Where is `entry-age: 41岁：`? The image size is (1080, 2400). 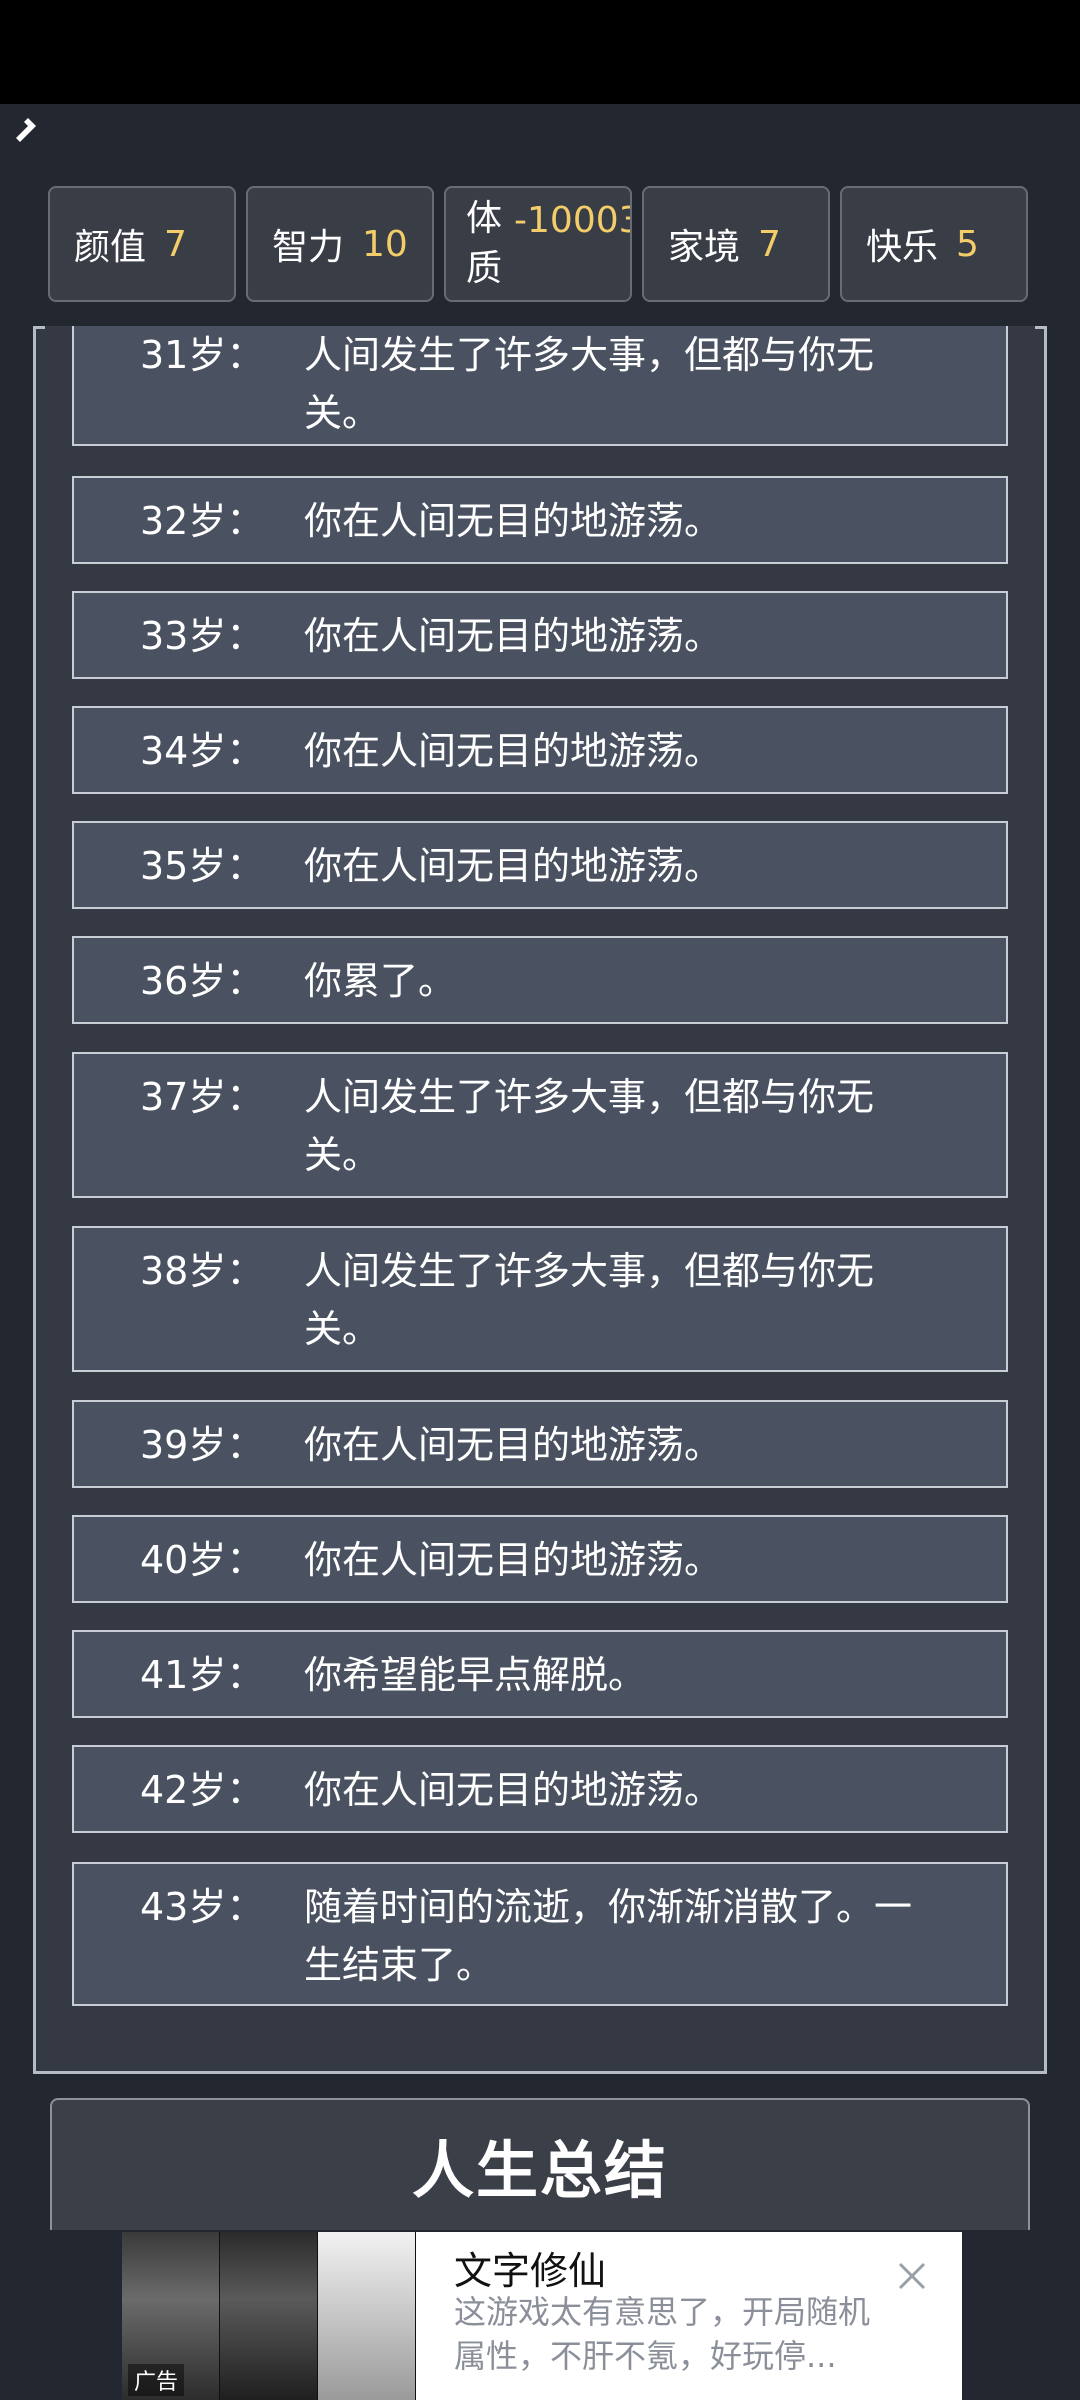
entry-age: 41岁： is located at coordinates (202, 1675).